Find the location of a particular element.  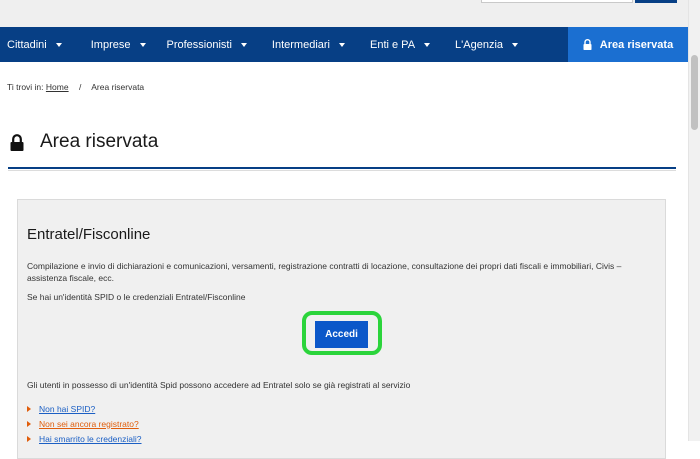

title-divider is located at coordinates (342, 168).